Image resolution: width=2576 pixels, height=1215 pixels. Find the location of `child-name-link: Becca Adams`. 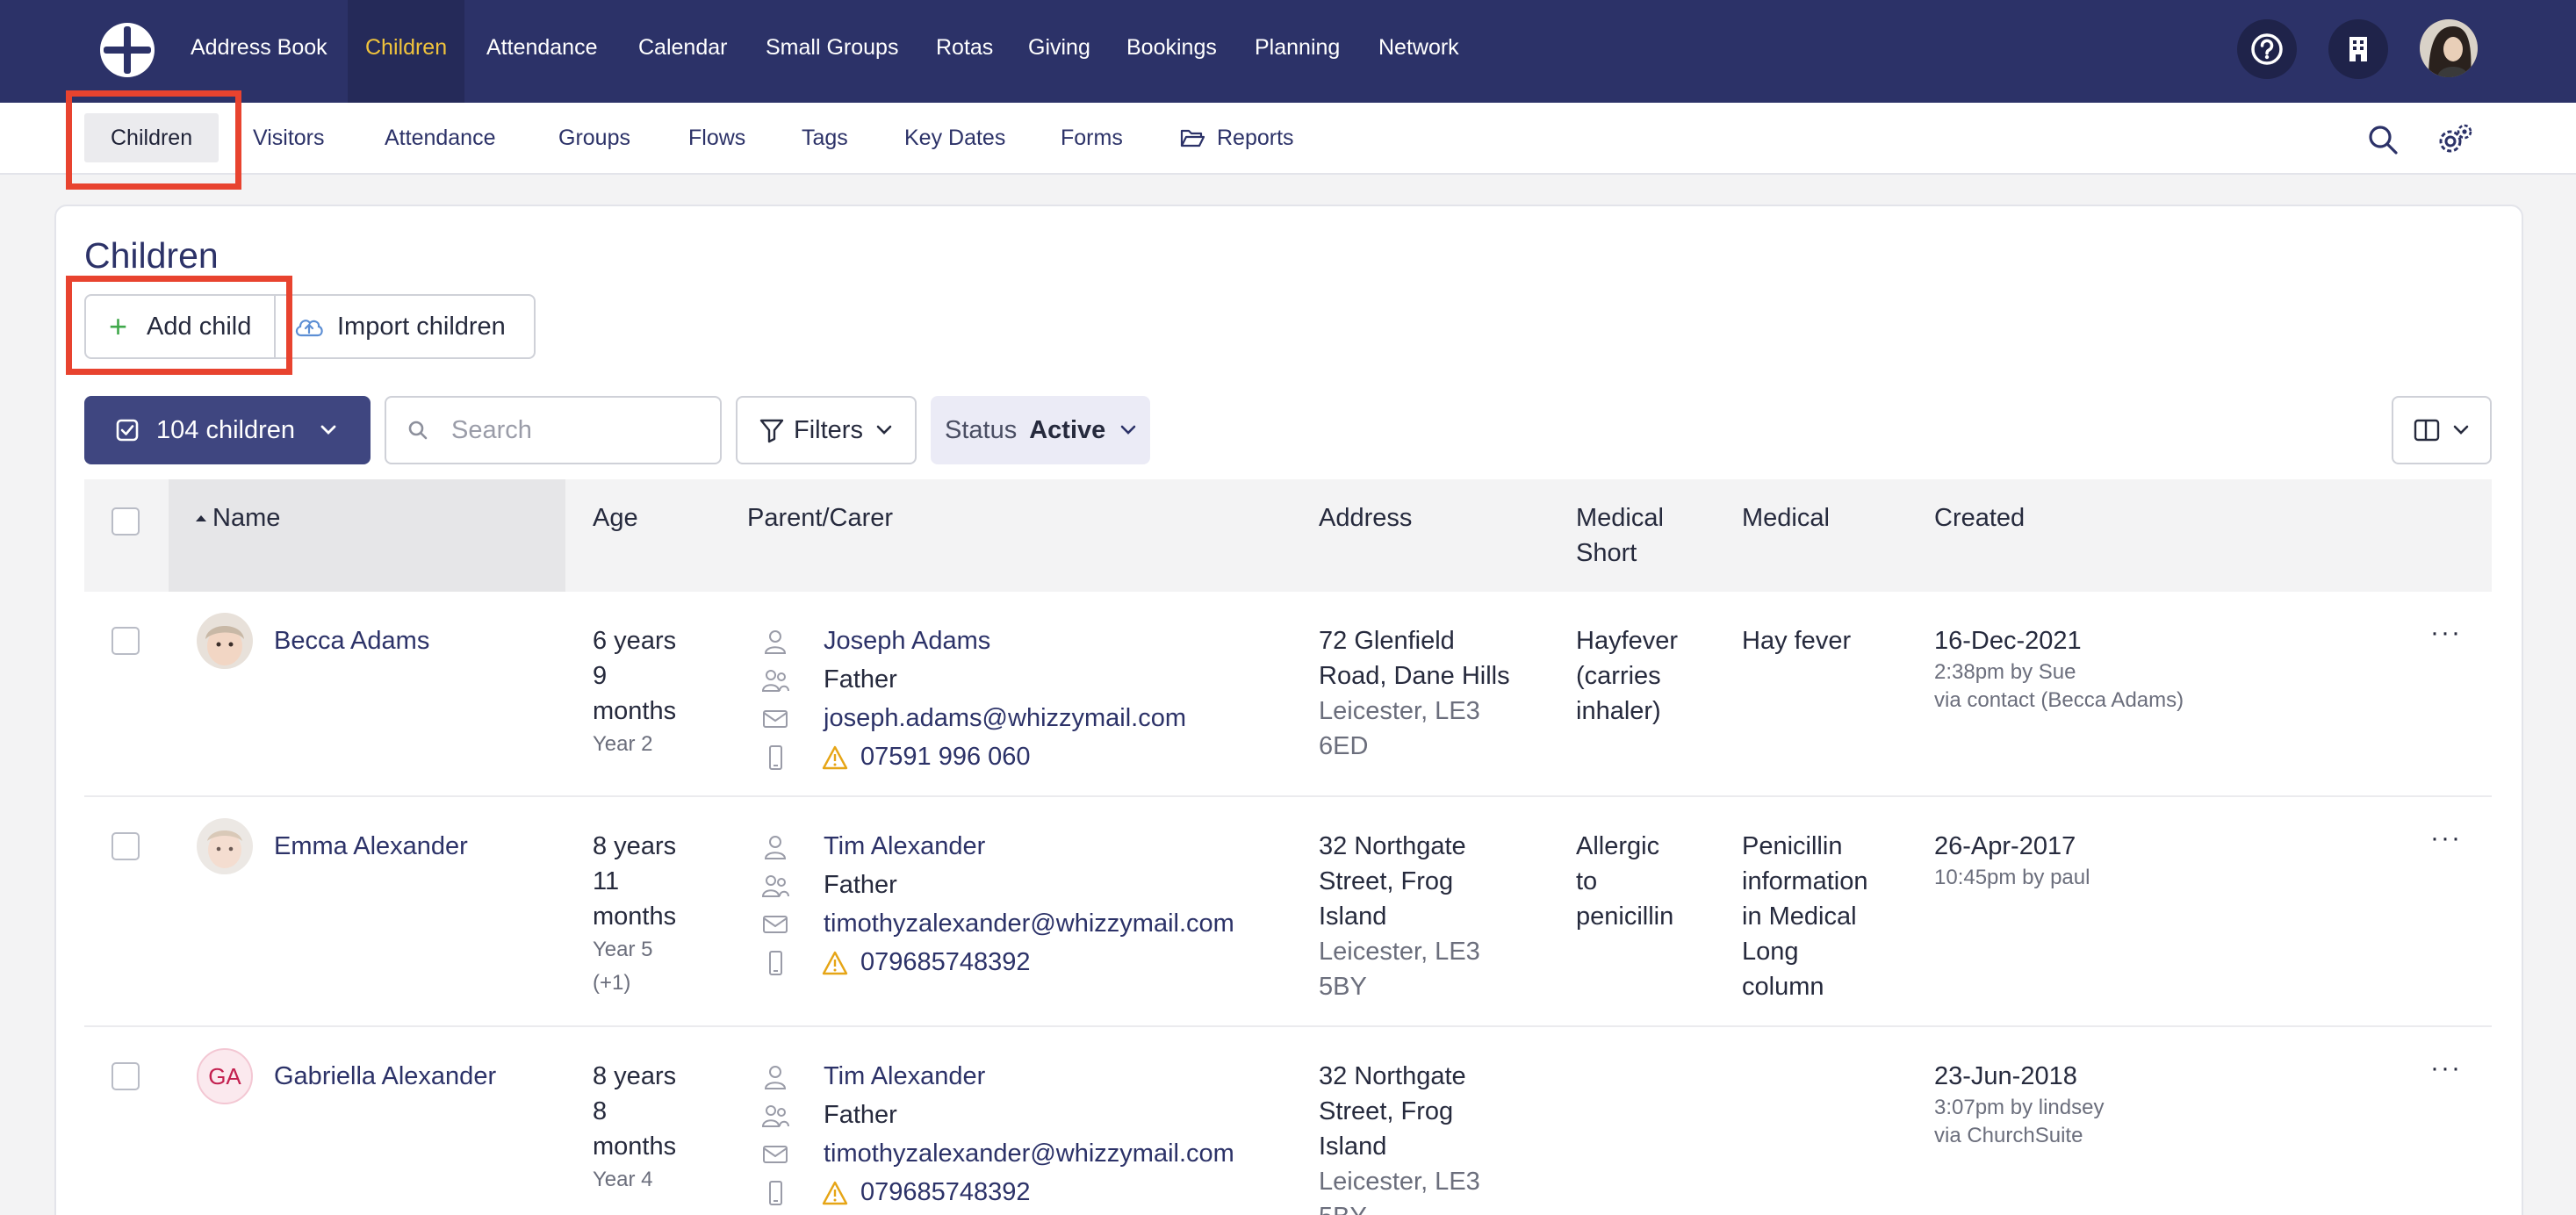

child-name-link: Becca Adams is located at coordinates (351, 640).